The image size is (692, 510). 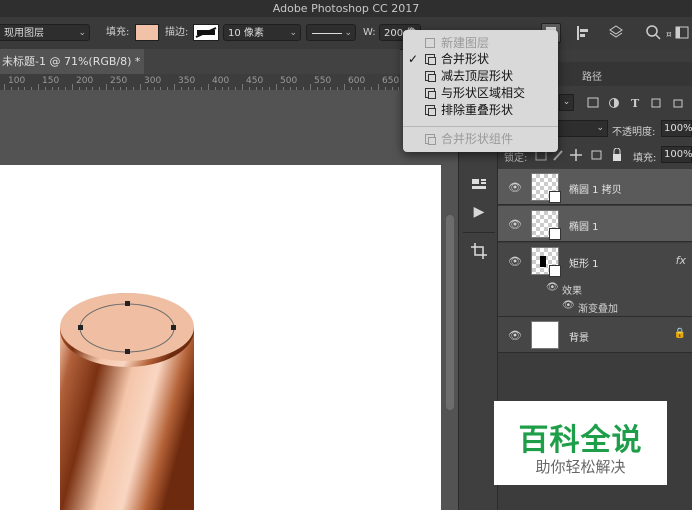 What do you see at coordinates (635, 103) in the screenshot?
I see `filter-icons: T` at bounding box center [635, 103].